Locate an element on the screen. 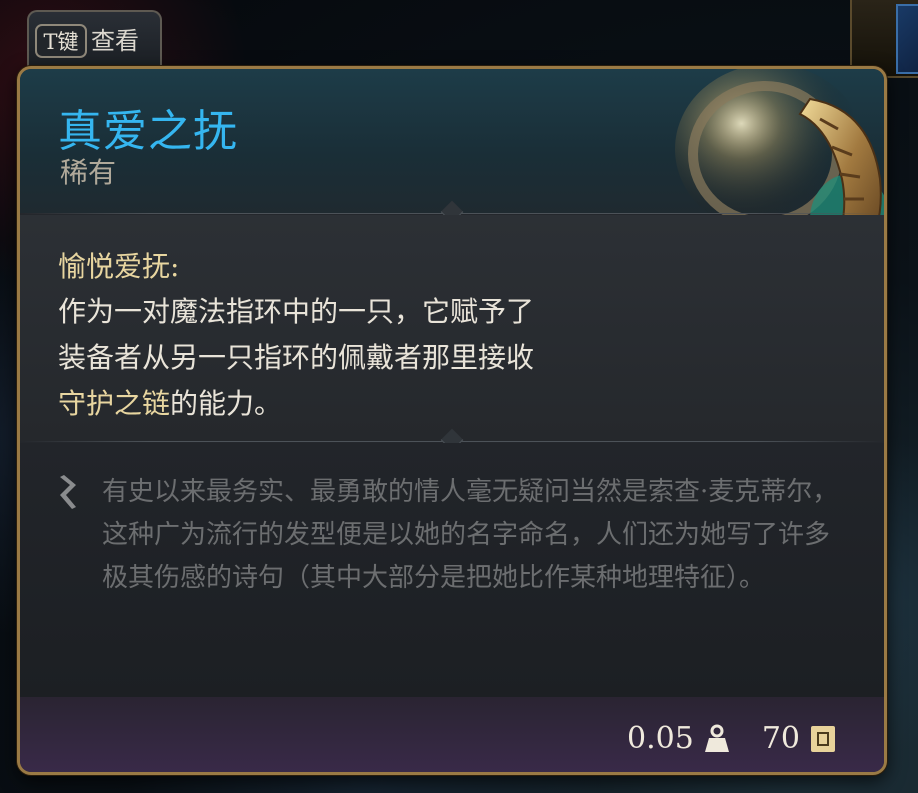 This screenshot has height=793, width=918. examine-key-hint: T键 查看 is located at coordinates (94, 41).